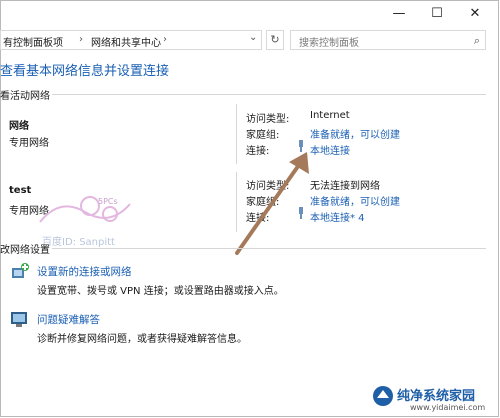 The width and height of the screenshot is (500, 418). What do you see at coordinates (477, 41) in the screenshot?
I see `search-icon: ⌕` at bounding box center [477, 41].